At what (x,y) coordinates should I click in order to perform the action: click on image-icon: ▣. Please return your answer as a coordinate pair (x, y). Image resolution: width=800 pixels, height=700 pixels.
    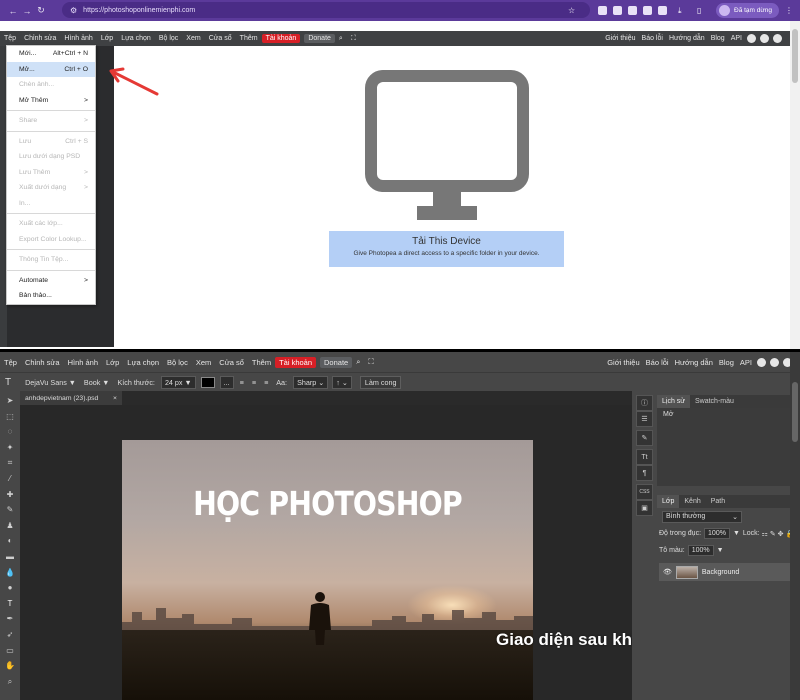
    Looking at the image, I should click on (644, 508).